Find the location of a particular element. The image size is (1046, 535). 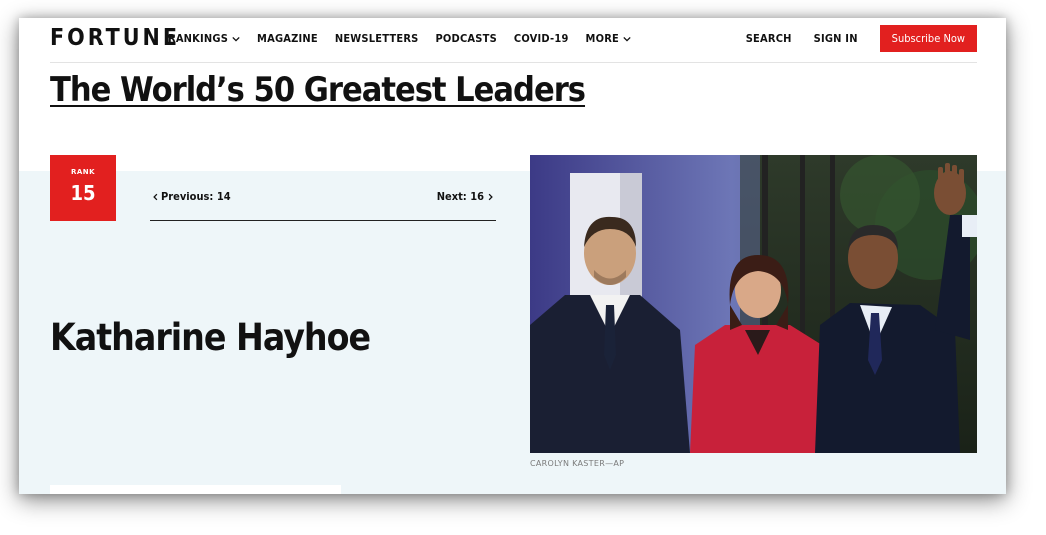

nav-more-label: MORE is located at coordinates (602, 38).